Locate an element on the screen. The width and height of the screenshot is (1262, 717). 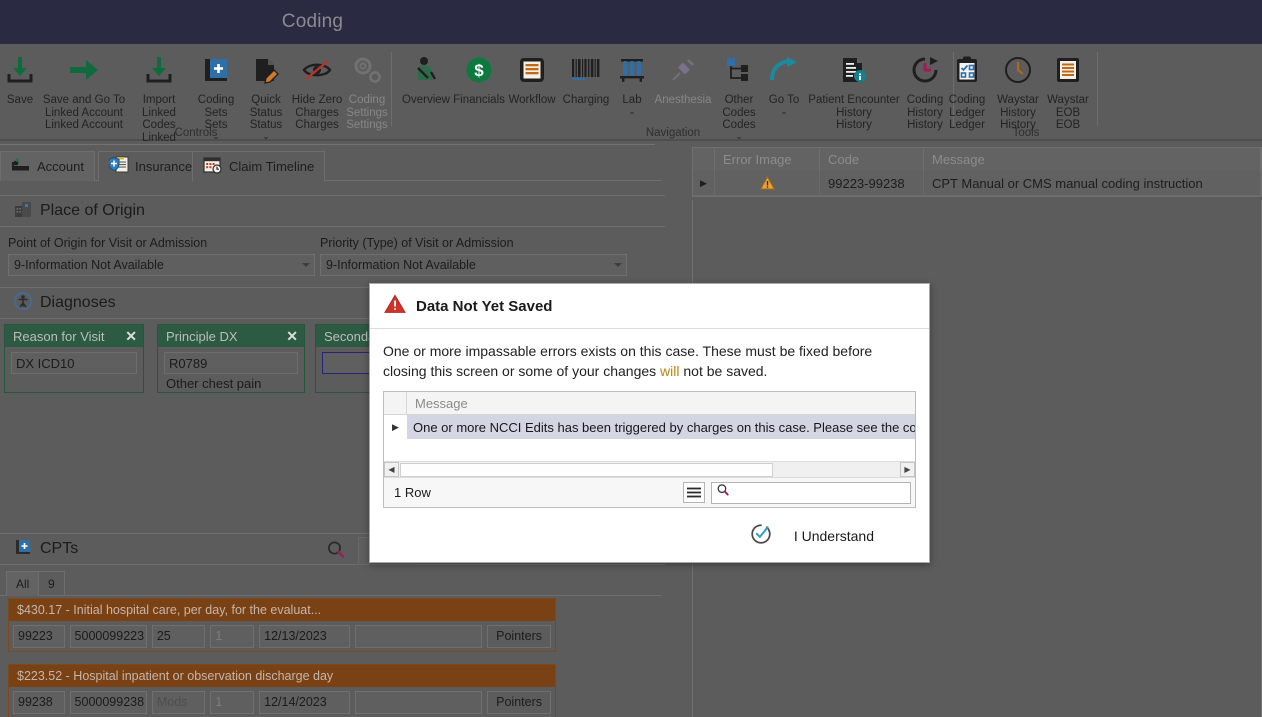
error-grid-col-message: Message is located at coordinates (1092, 159).